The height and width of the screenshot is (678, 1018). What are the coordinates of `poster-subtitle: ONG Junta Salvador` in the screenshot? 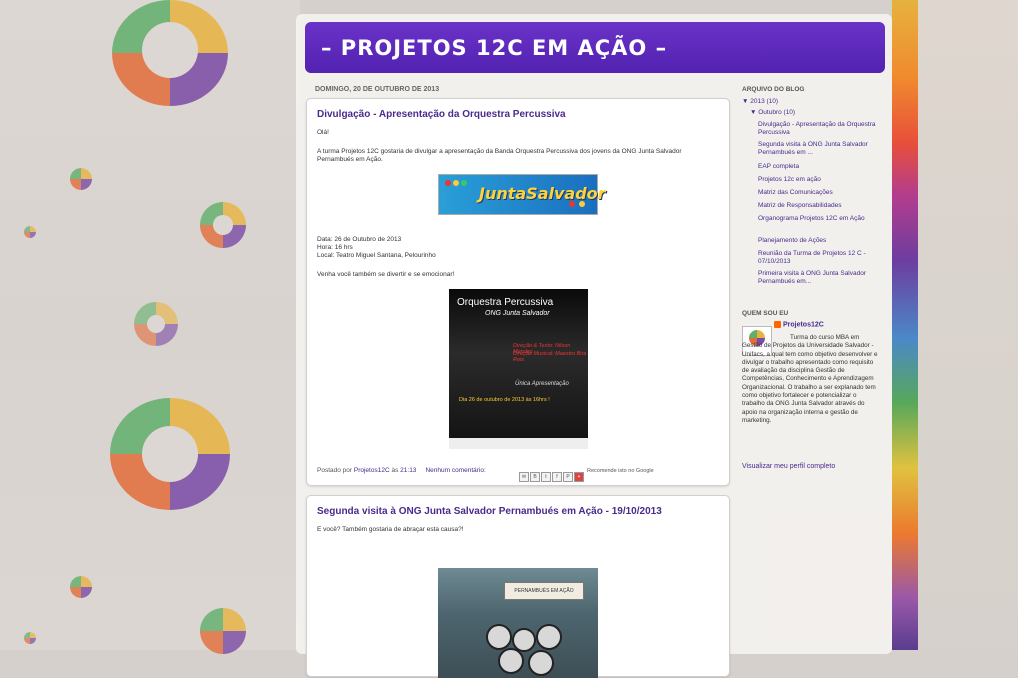 It's located at (517, 313).